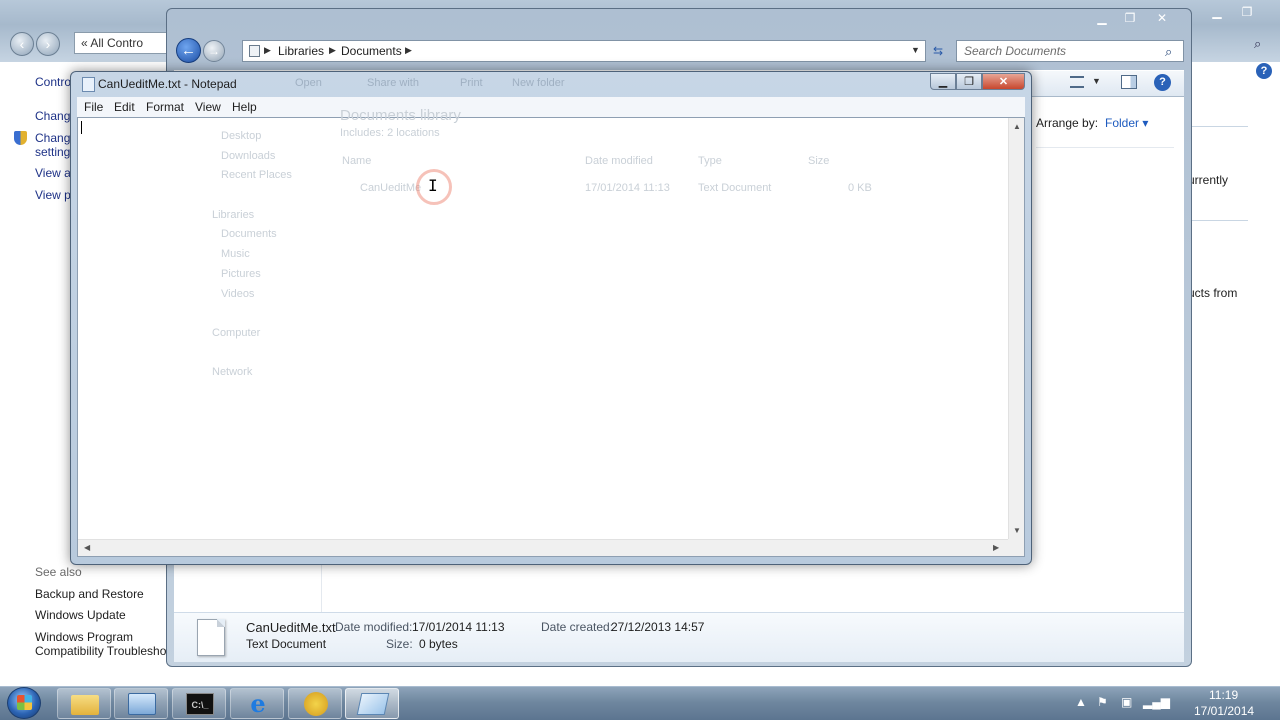  Describe the element at coordinates (996, 547) in the screenshot. I see `scroll-right-arrow-icon: ▶` at that location.